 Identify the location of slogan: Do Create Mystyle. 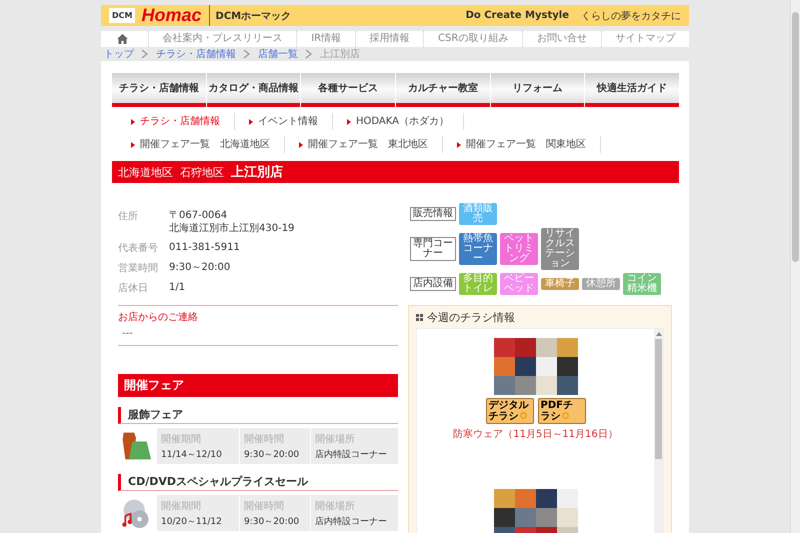
(517, 15).